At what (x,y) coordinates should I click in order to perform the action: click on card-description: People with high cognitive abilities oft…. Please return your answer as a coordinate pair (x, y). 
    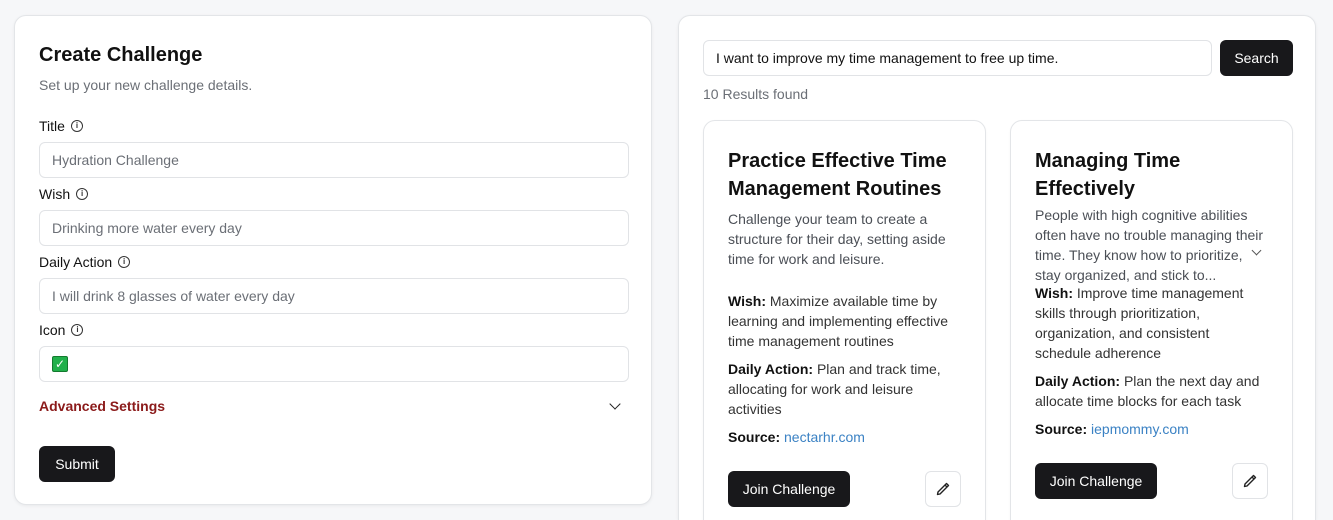
    Looking at the image, I should click on (1149, 245).